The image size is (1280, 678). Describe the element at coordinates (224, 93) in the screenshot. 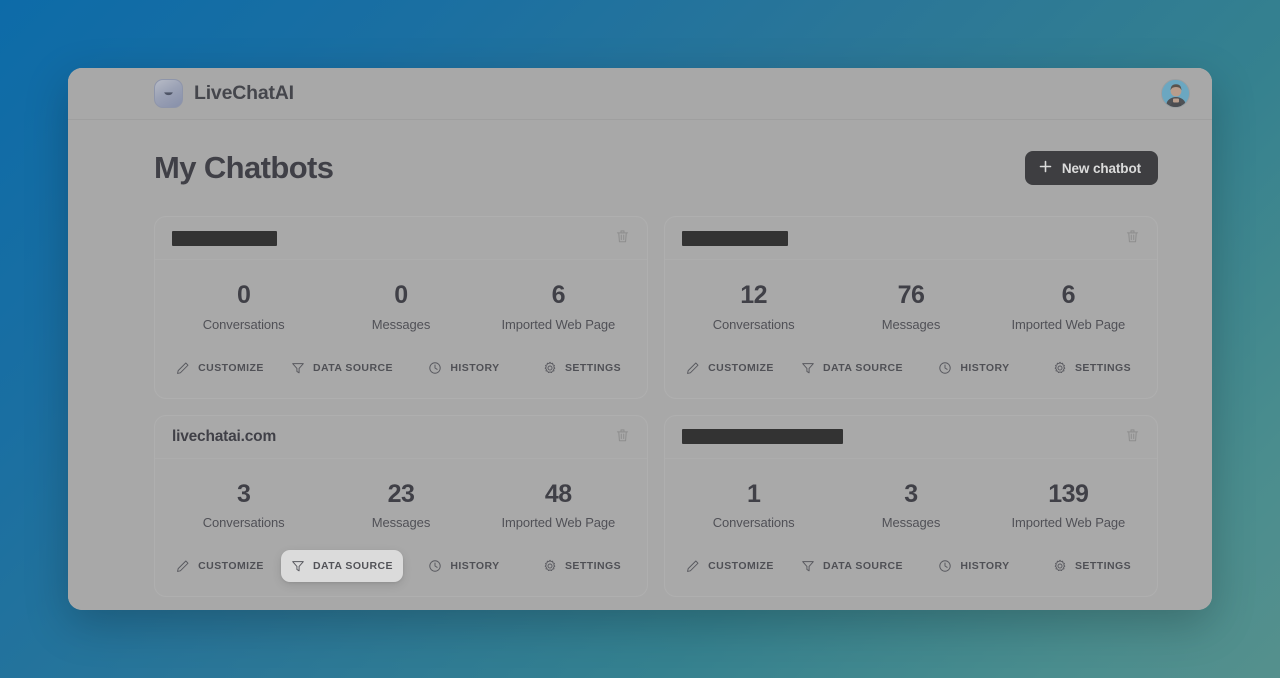

I see `brand: LiveChatAI` at that location.